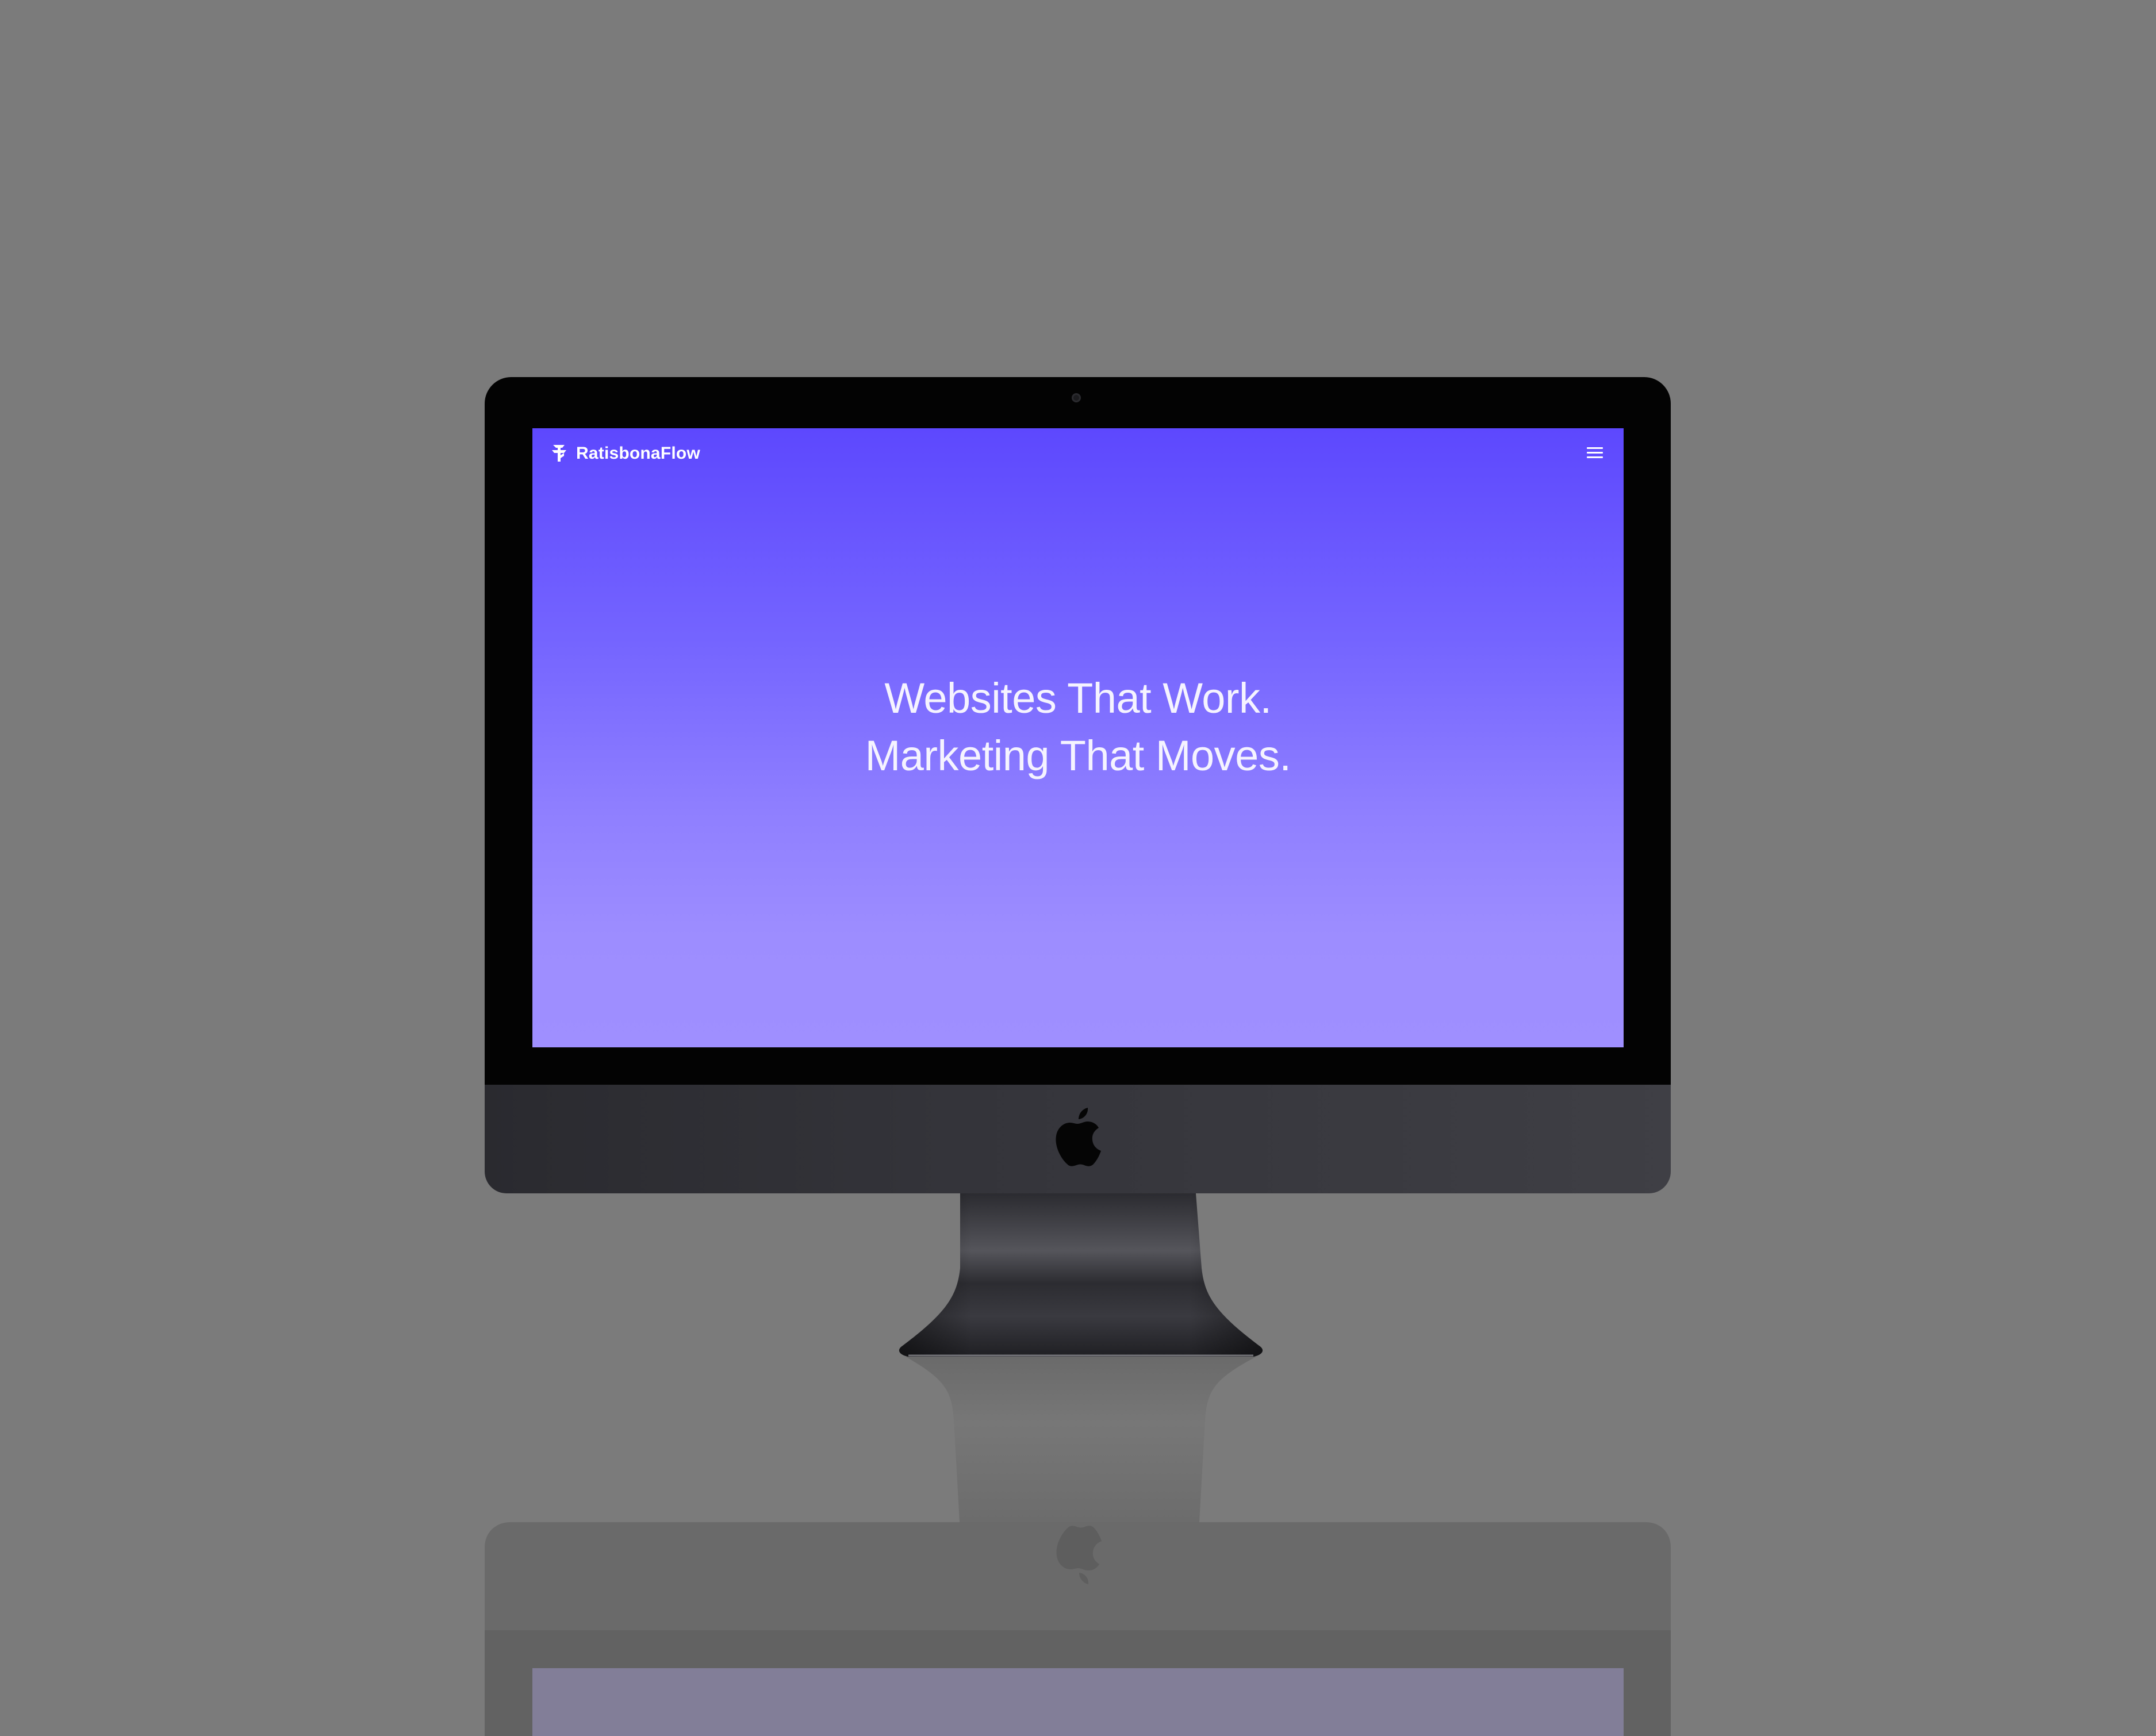 Image resolution: width=2156 pixels, height=1736 pixels. What do you see at coordinates (1081, 1275) in the screenshot?
I see `imac-stand` at bounding box center [1081, 1275].